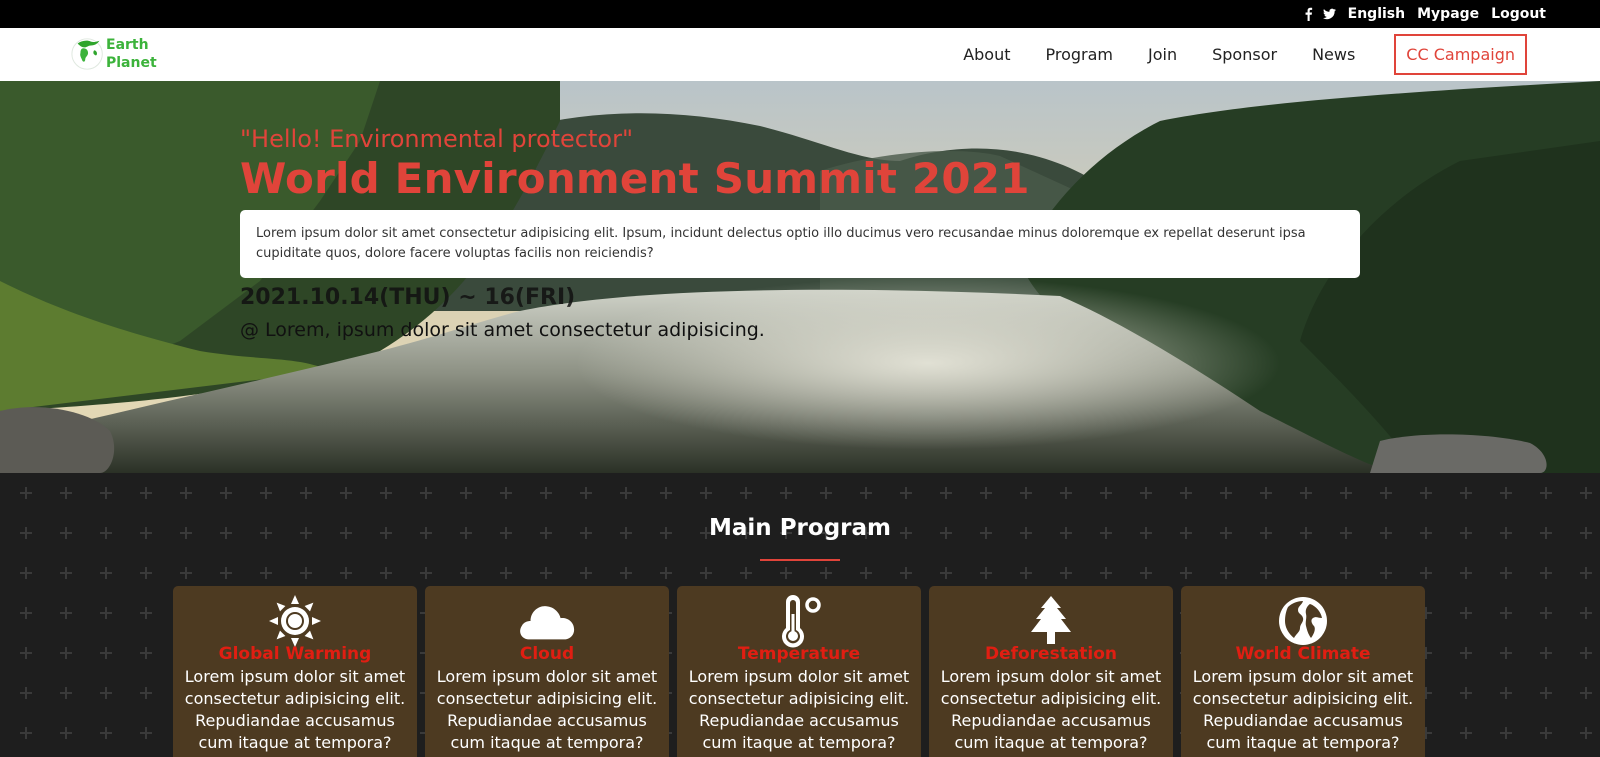 Image resolution: width=1600 pixels, height=757 pixels. I want to click on card-title: World Climate, so click(1303, 654).